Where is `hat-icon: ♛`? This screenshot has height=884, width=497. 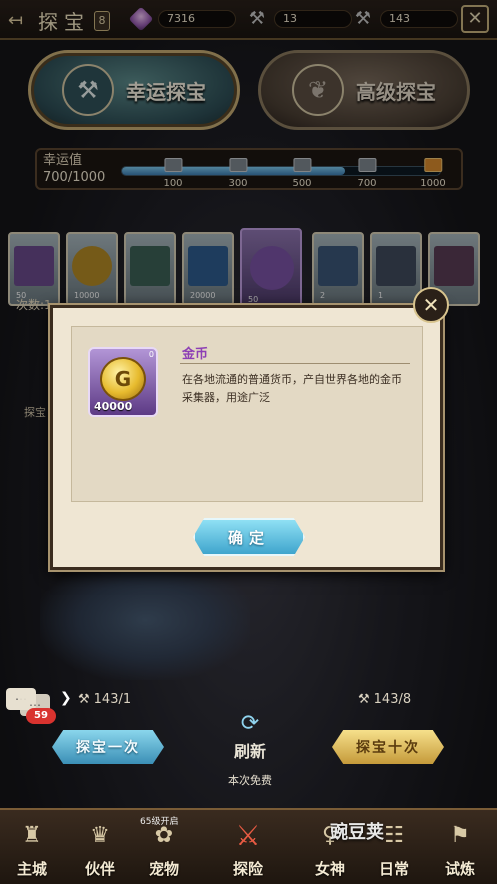 hat-icon: ♛ is located at coordinates (100, 835).